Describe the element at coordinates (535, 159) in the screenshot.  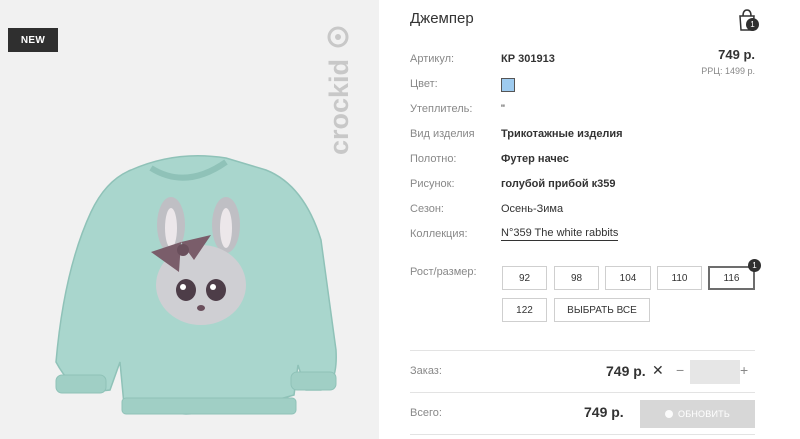
I see `fabric-value: Футер начес` at that location.